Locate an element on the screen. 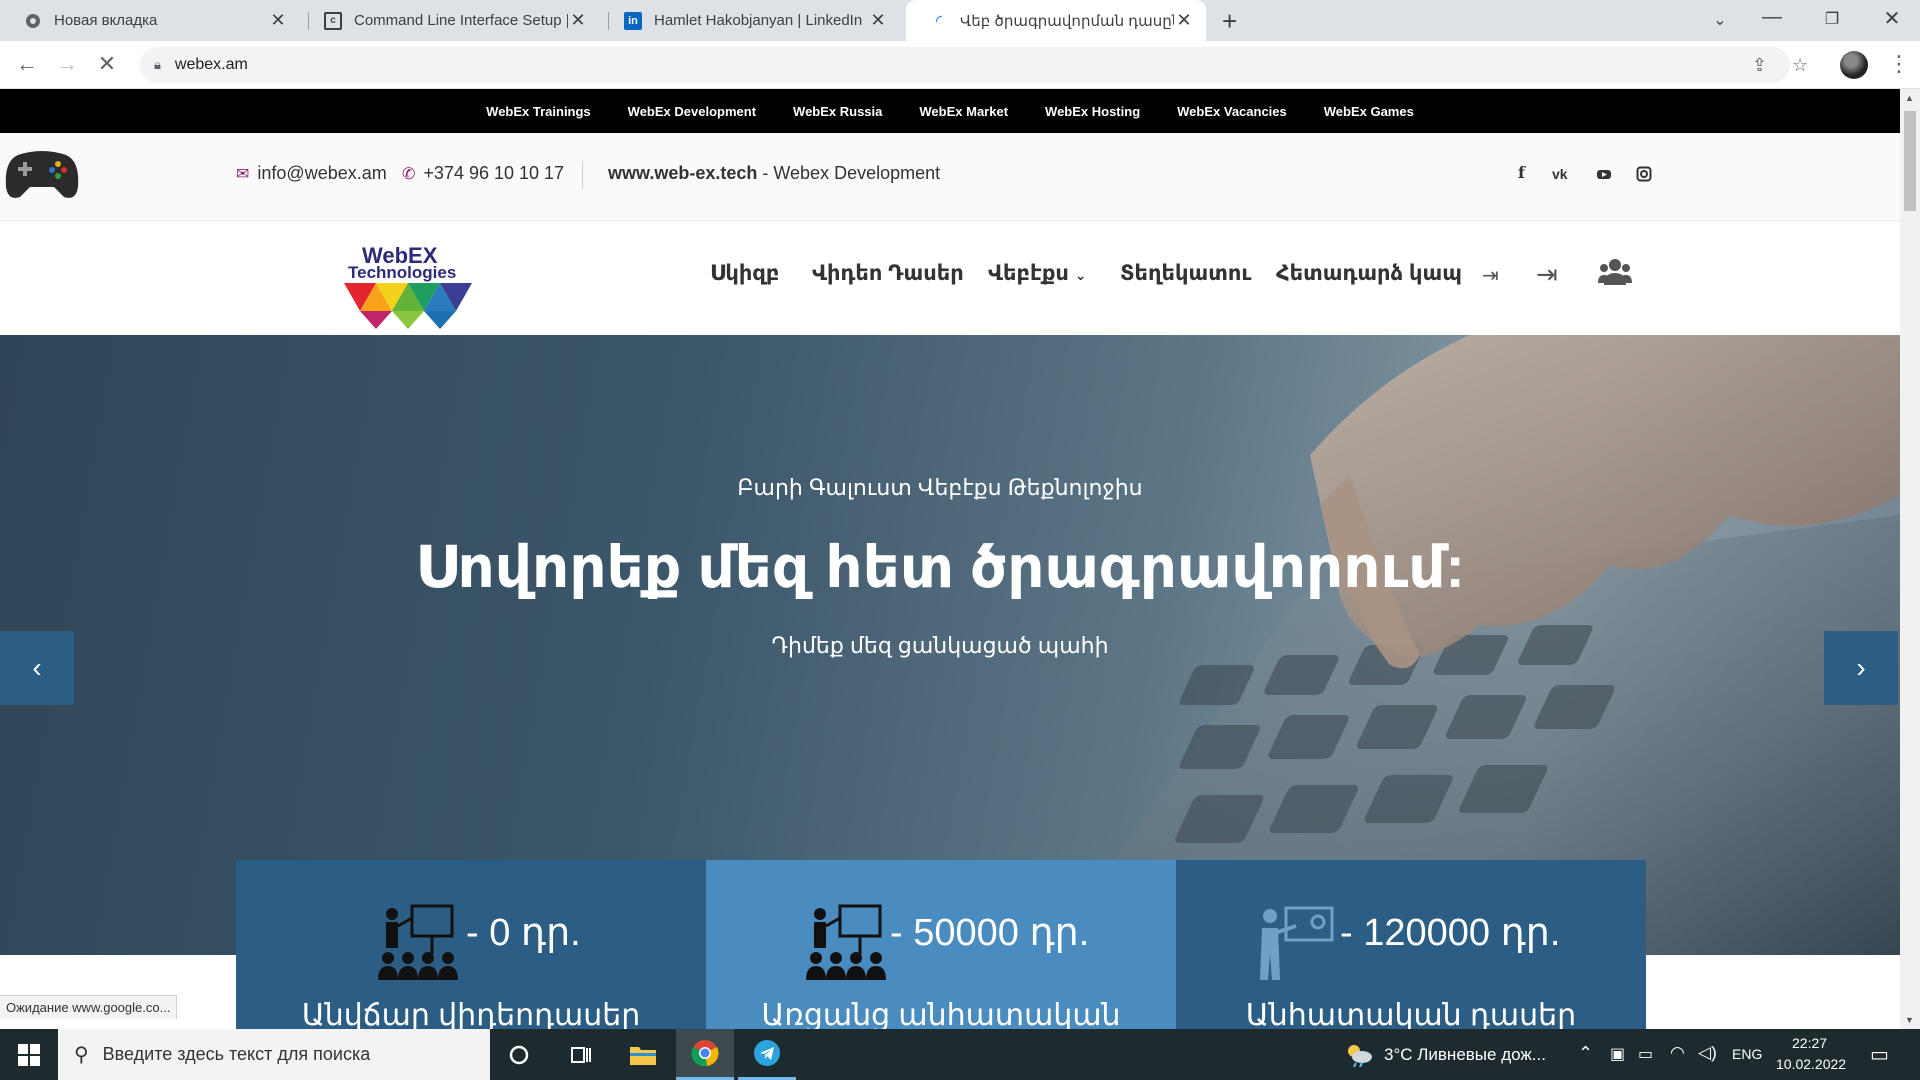 This screenshot has width=1920, height=1080. bookmark-star-icon: ☆ is located at coordinates (1800, 65).